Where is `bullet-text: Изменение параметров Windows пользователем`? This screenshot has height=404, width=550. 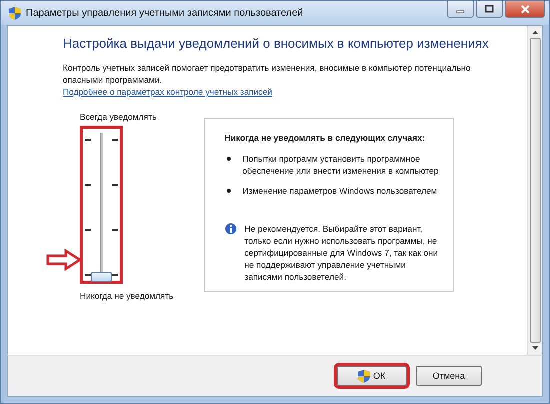 bullet-text: Изменение параметров Windows пользователем is located at coordinates (340, 191).